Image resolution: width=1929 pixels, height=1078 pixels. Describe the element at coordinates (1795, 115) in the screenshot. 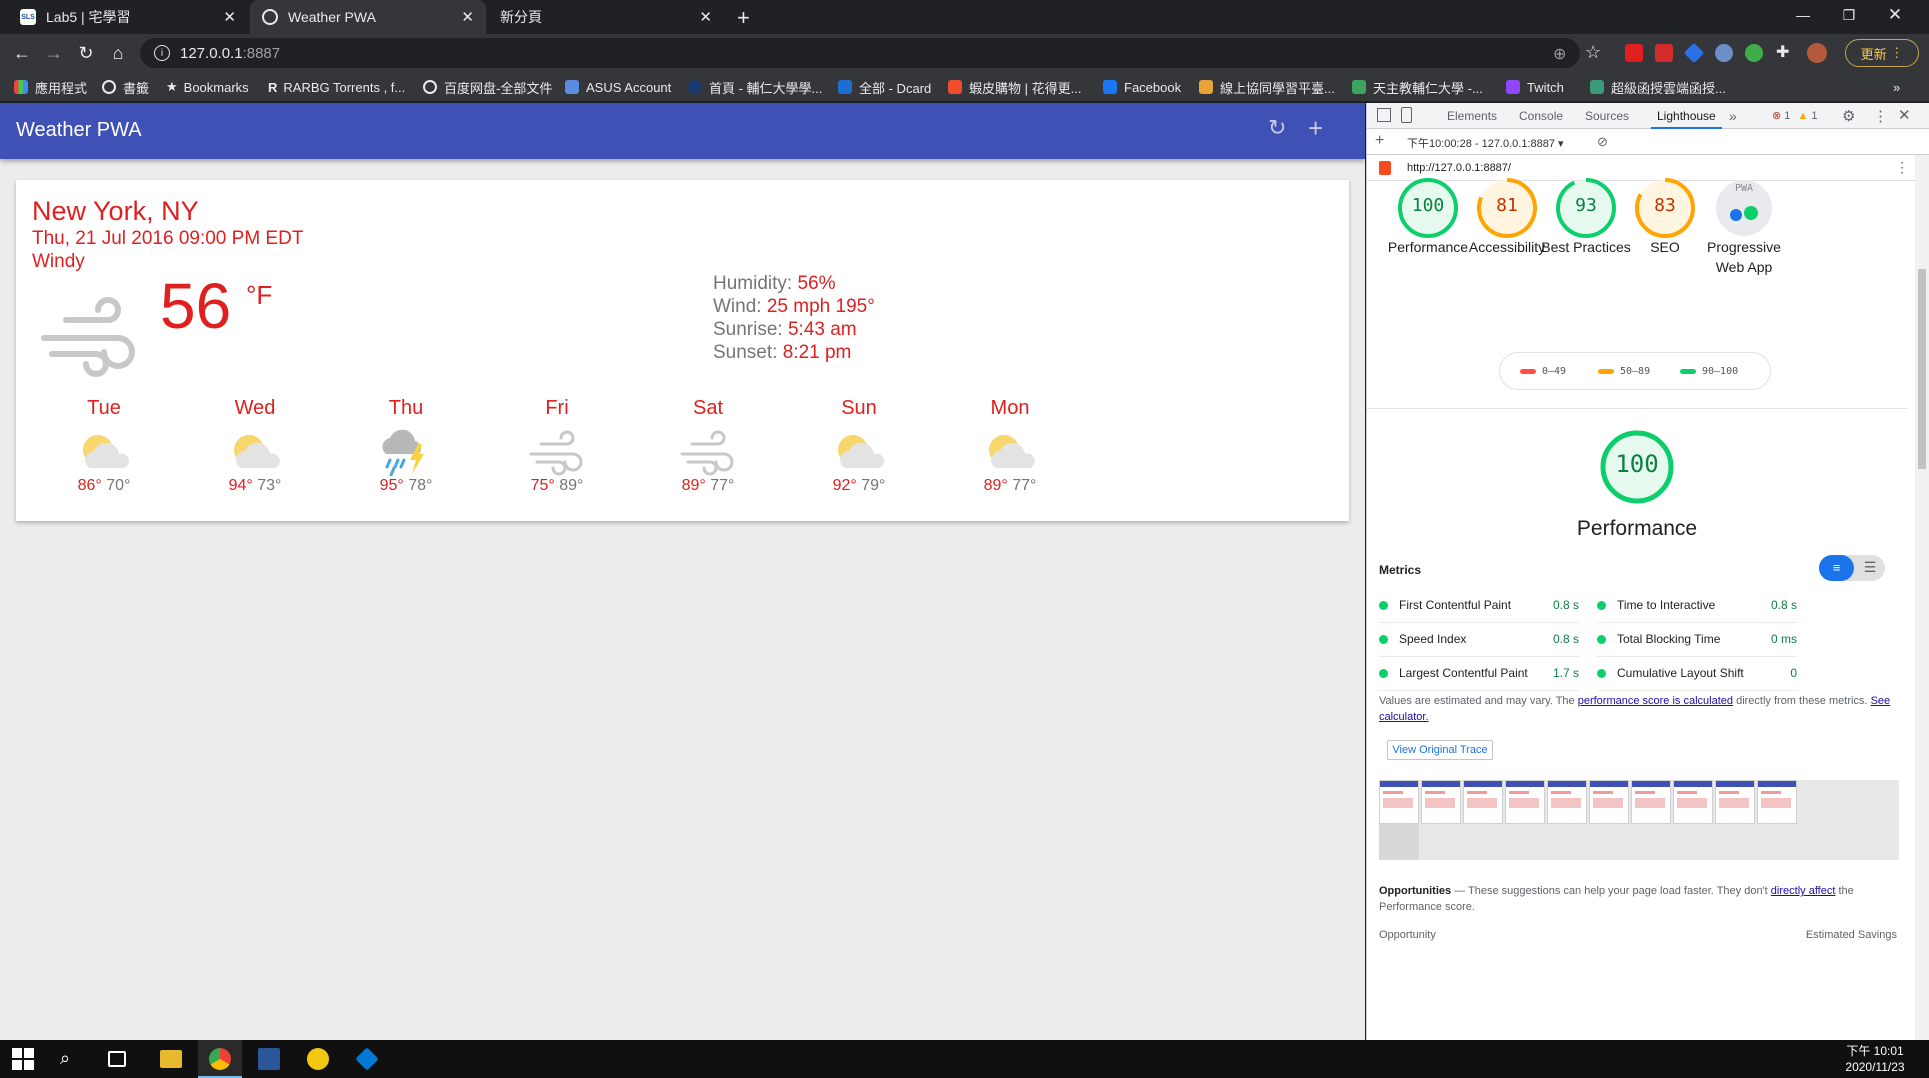

I see `issues-counter: ⊗ 1 ▲ 1` at that location.